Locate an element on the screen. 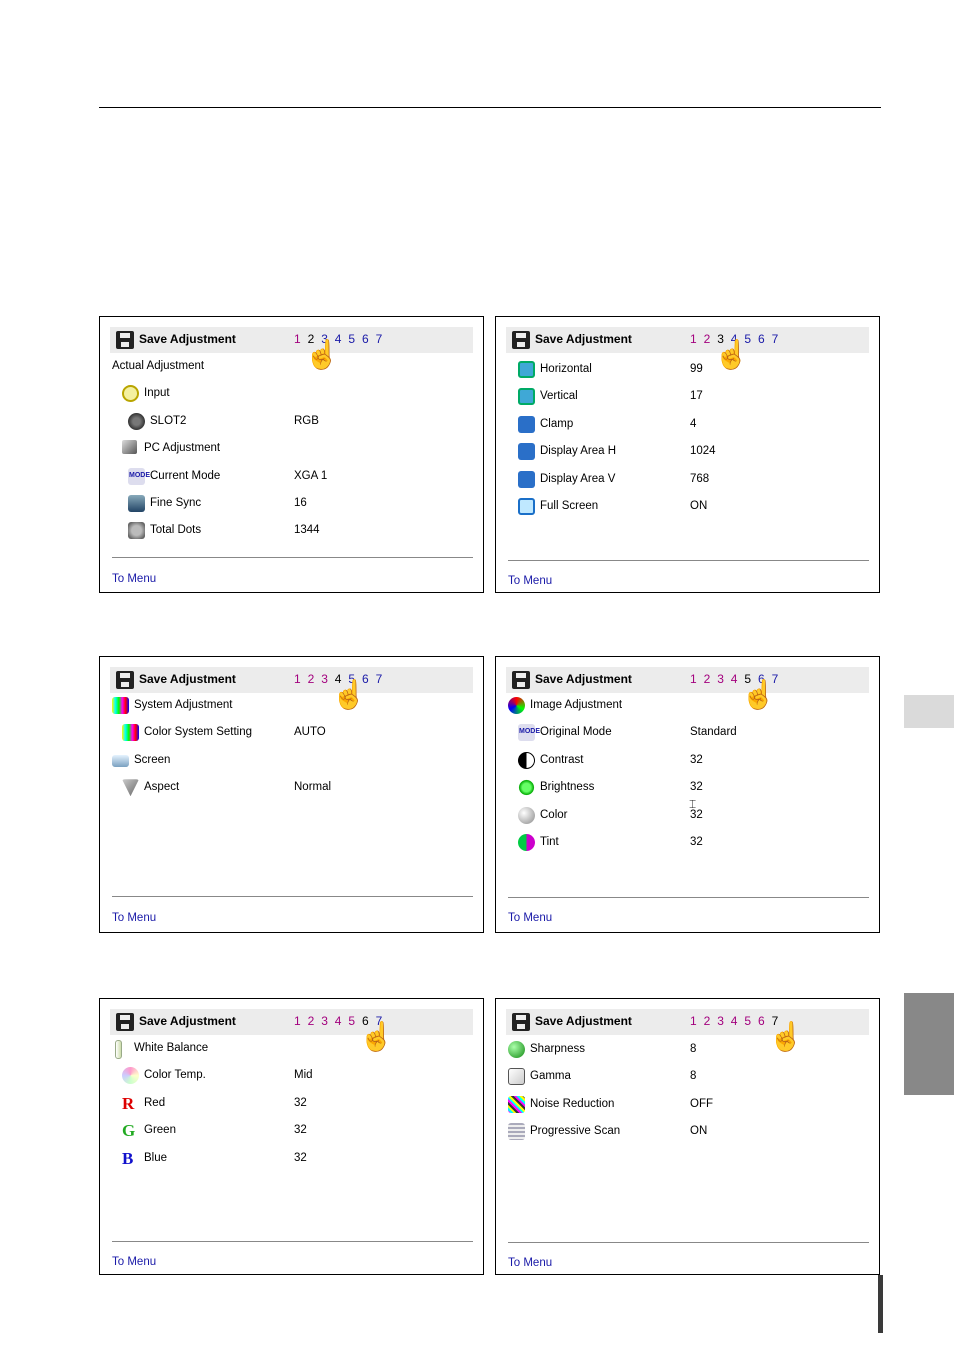  setting-value: Mid is located at coordinates (303, 1075).